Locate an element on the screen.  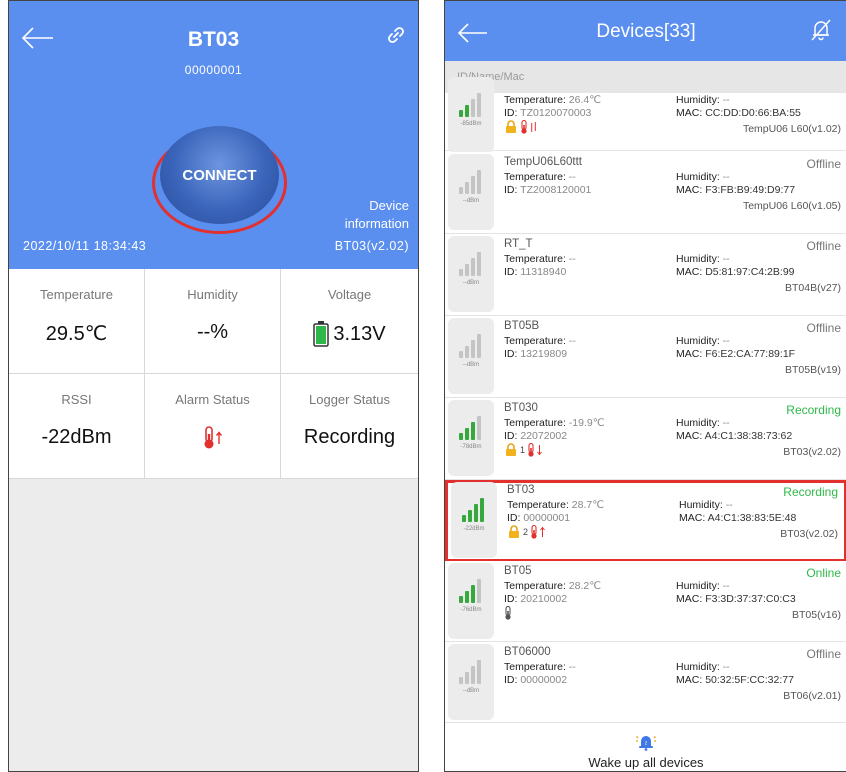
lock-number: 2 is located at coordinates (526, 532).